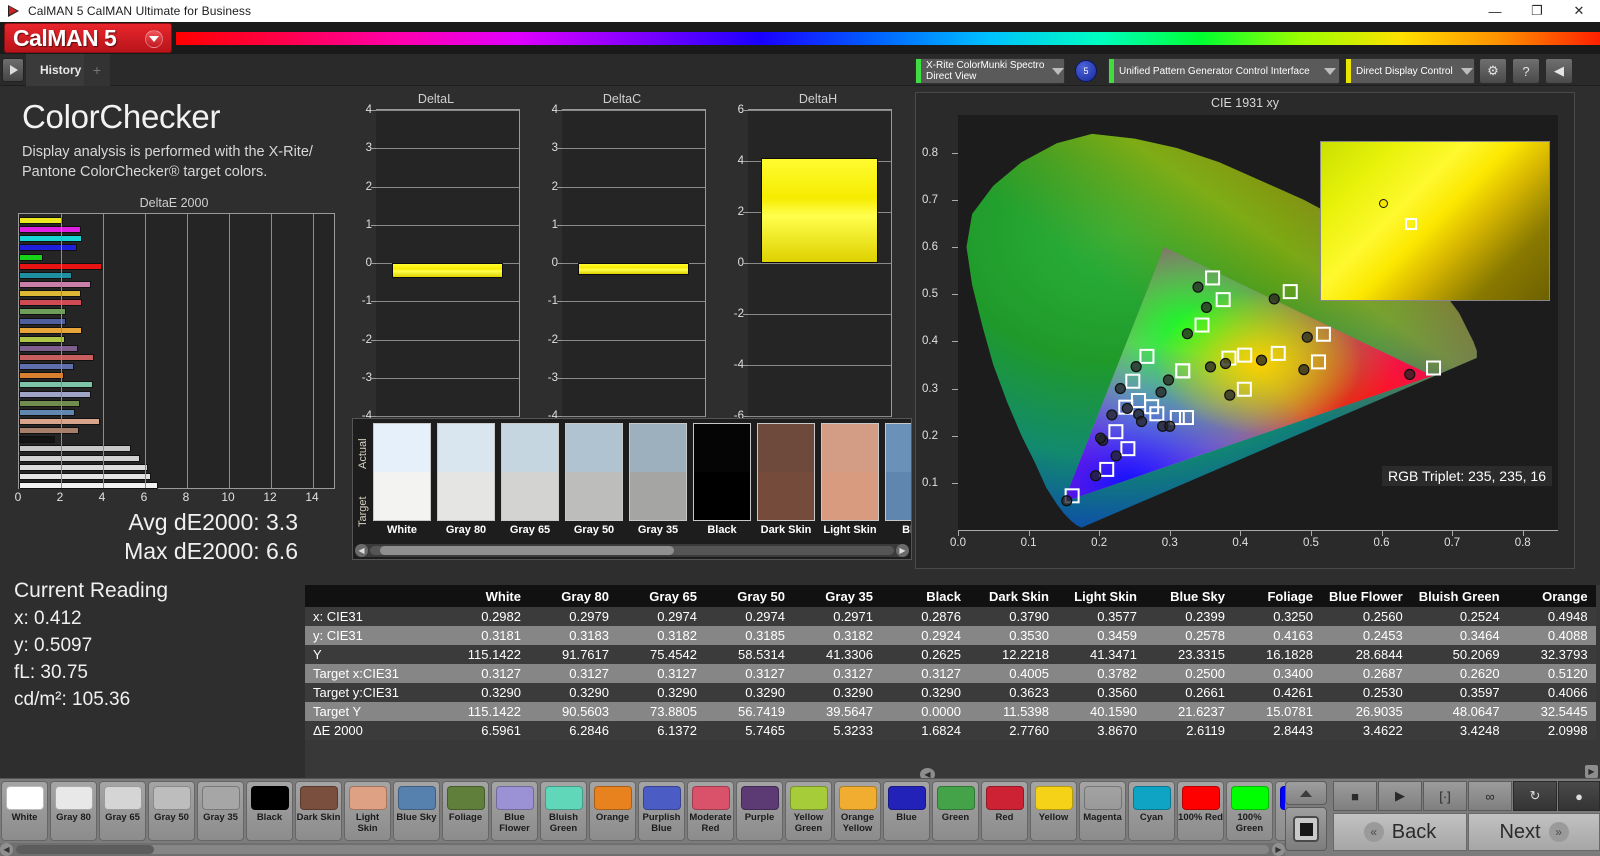 This screenshot has width=1600, height=856. What do you see at coordinates (171, 811) in the screenshot?
I see `patch-button: Gray 50` at bounding box center [171, 811].